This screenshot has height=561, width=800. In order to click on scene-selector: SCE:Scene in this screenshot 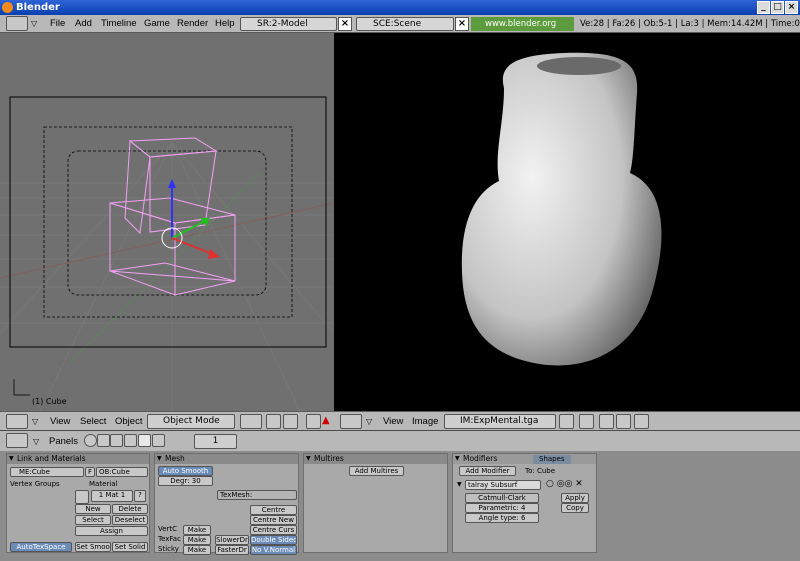, I will do `click(405, 24)`.